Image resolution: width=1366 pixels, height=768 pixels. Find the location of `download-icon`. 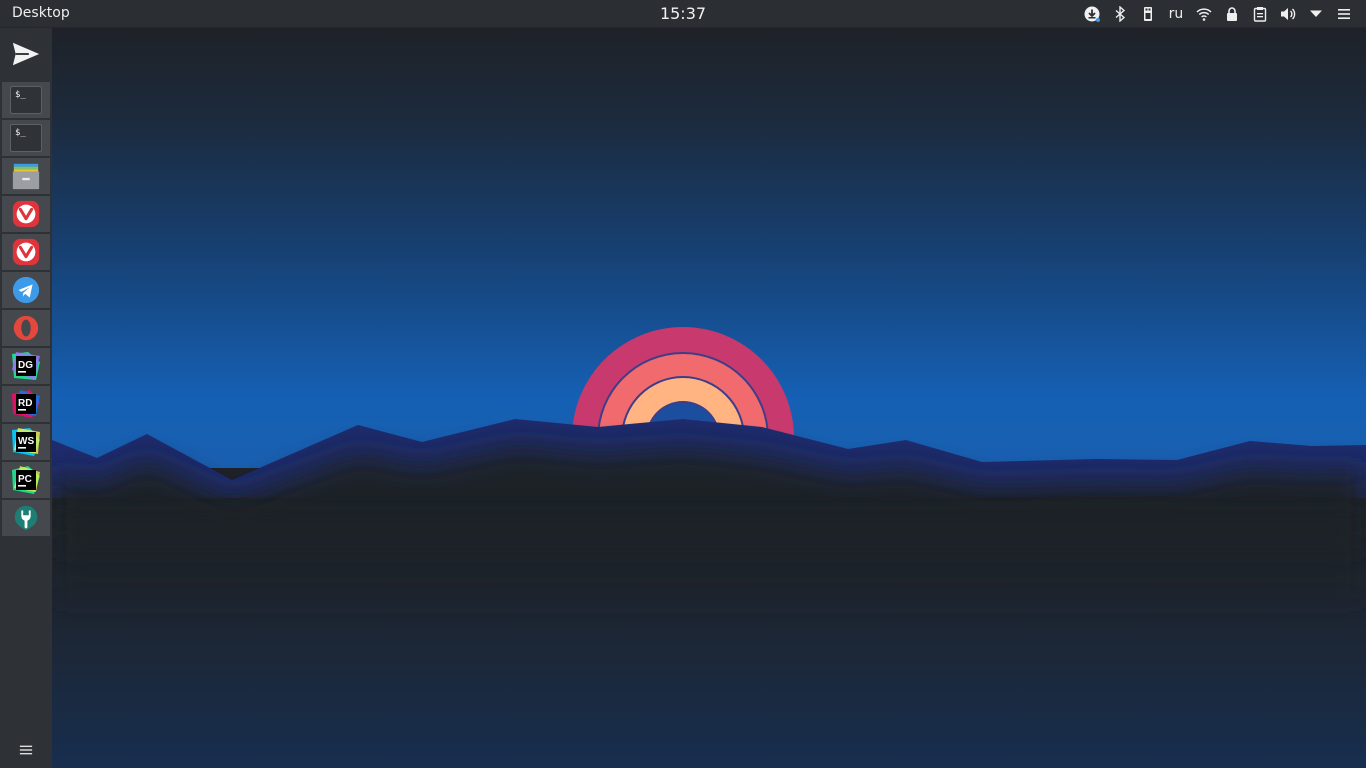

download-icon is located at coordinates (1092, 14).